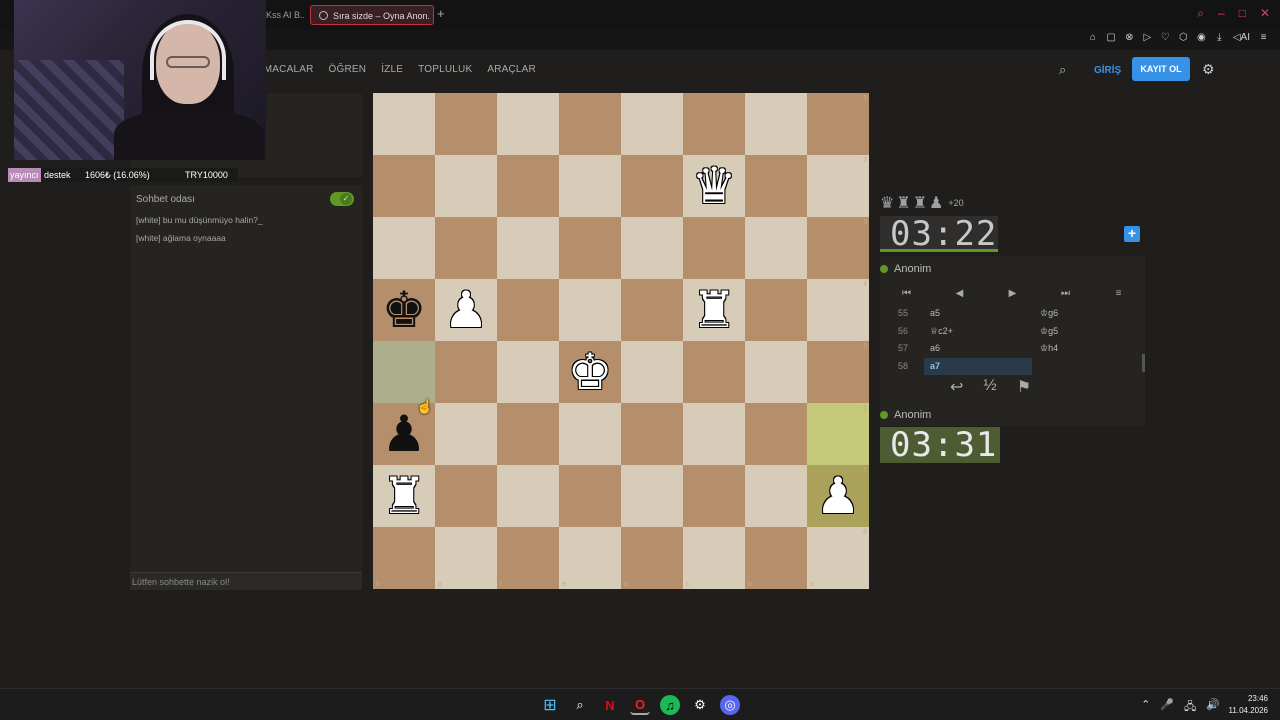  What do you see at coordinates (404, 248) in the screenshot?
I see `square-h3` at bounding box center [404, 248].